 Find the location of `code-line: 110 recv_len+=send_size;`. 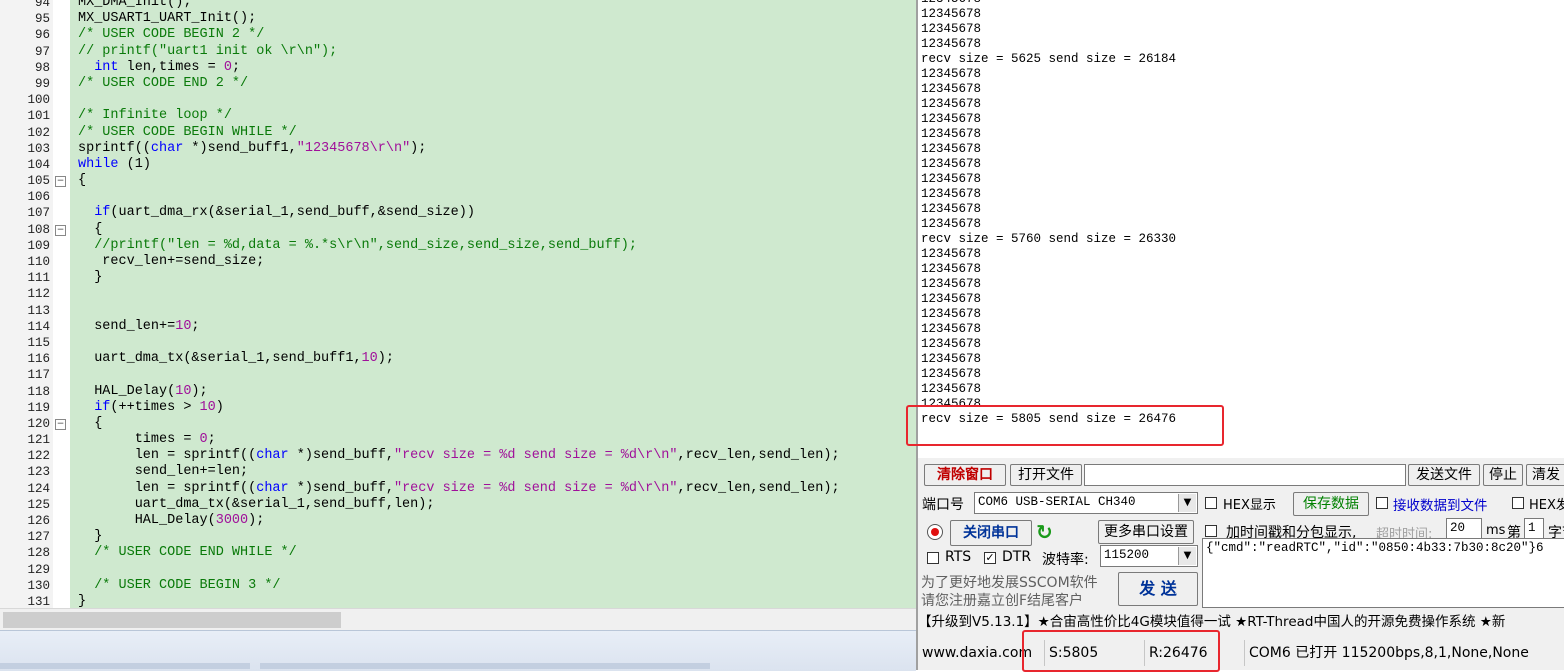

code-line: 110 recv_len+=send_size; is located at coordinates (458, 262).